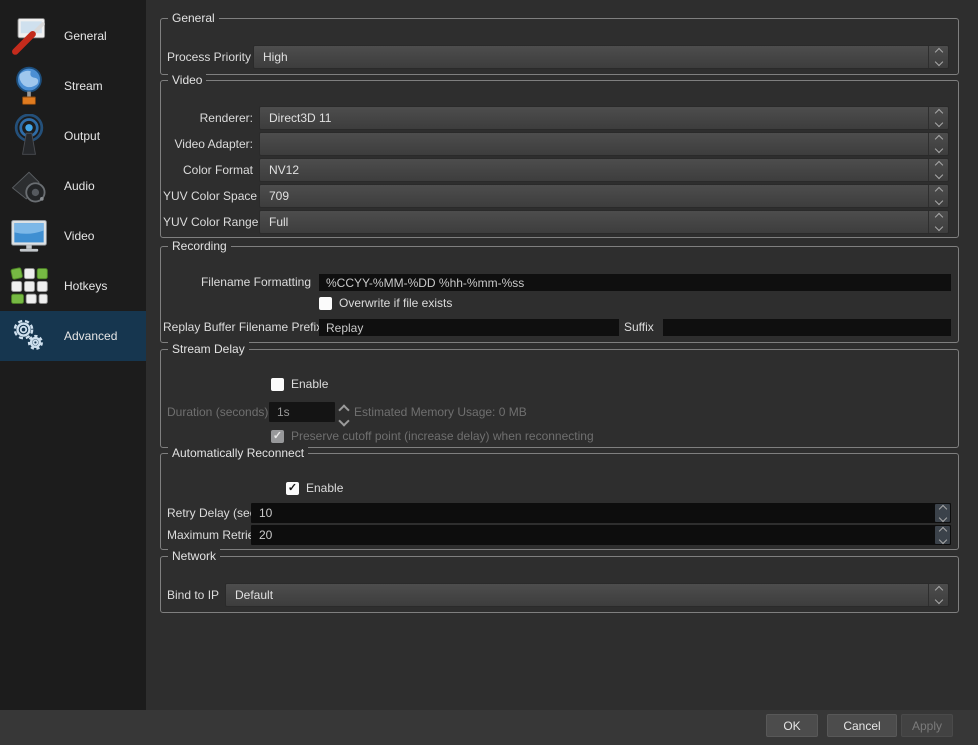 Image resolution: width=978 pixels, height=745 pixels. What do you see at coordinates (91, 336) in the screenshot?
I see `sidebar-item-label: Advanced` at bounding box center [91, 336].